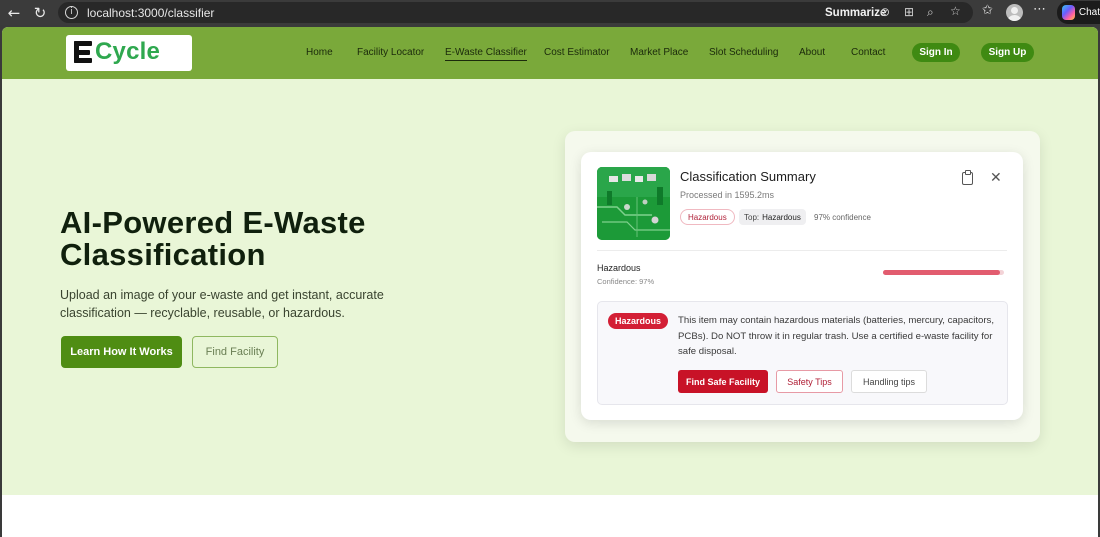 Image resolution: width=1100 pixels, height=537 pixels. Describe the element at coordinates (909, 12) in the screenshot. I see `apps-icon: ⊞` at that location.